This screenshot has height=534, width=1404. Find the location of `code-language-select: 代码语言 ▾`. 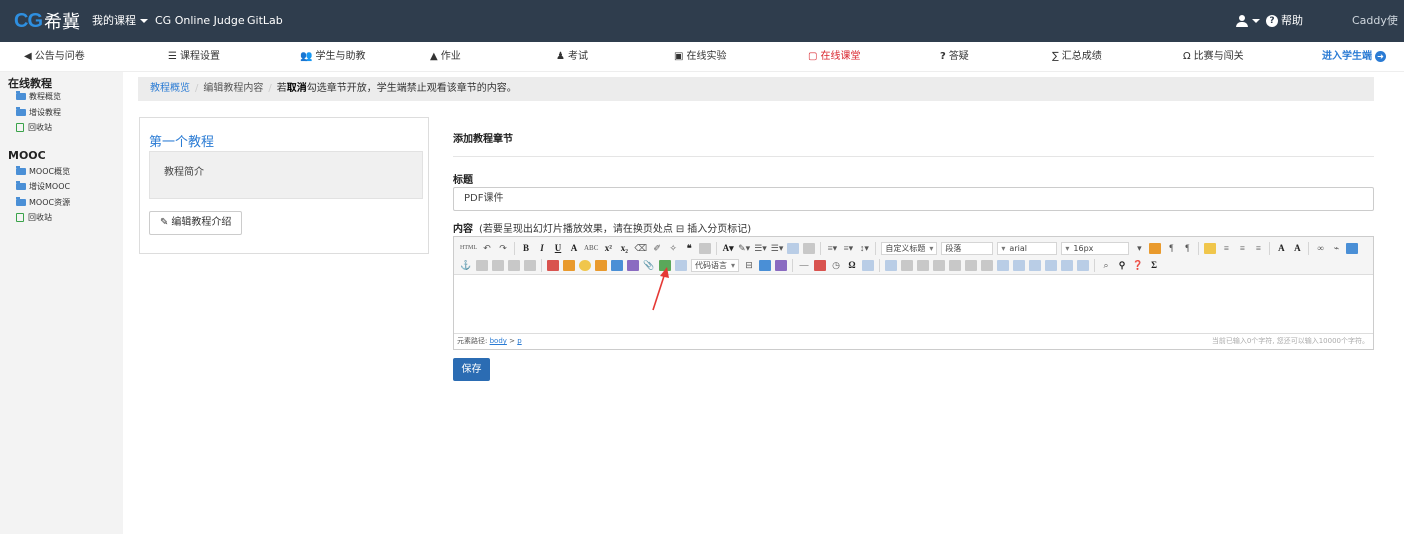

code-language-select: 代码语言 ▾ is located at coordinates (715, 265).